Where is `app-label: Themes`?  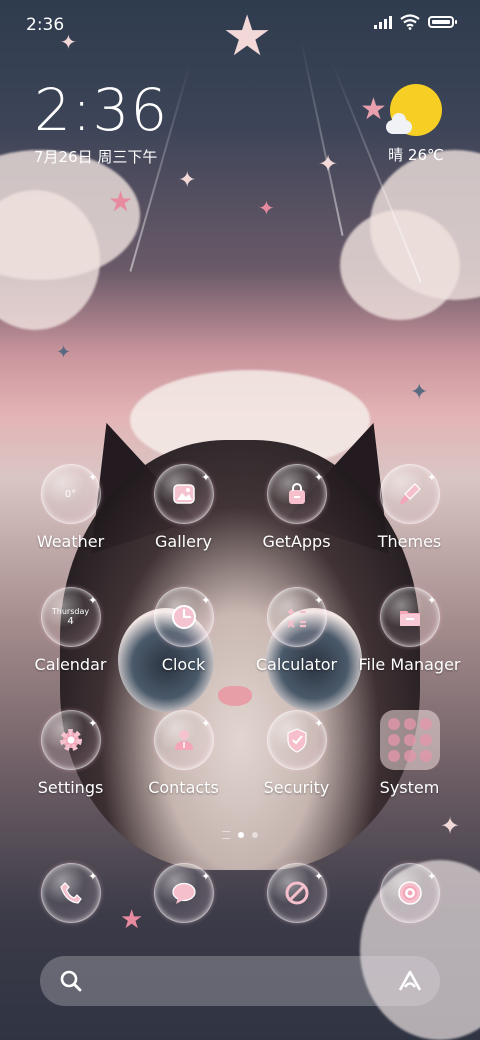
app-label: Themes is located at coordinates (409, 541).